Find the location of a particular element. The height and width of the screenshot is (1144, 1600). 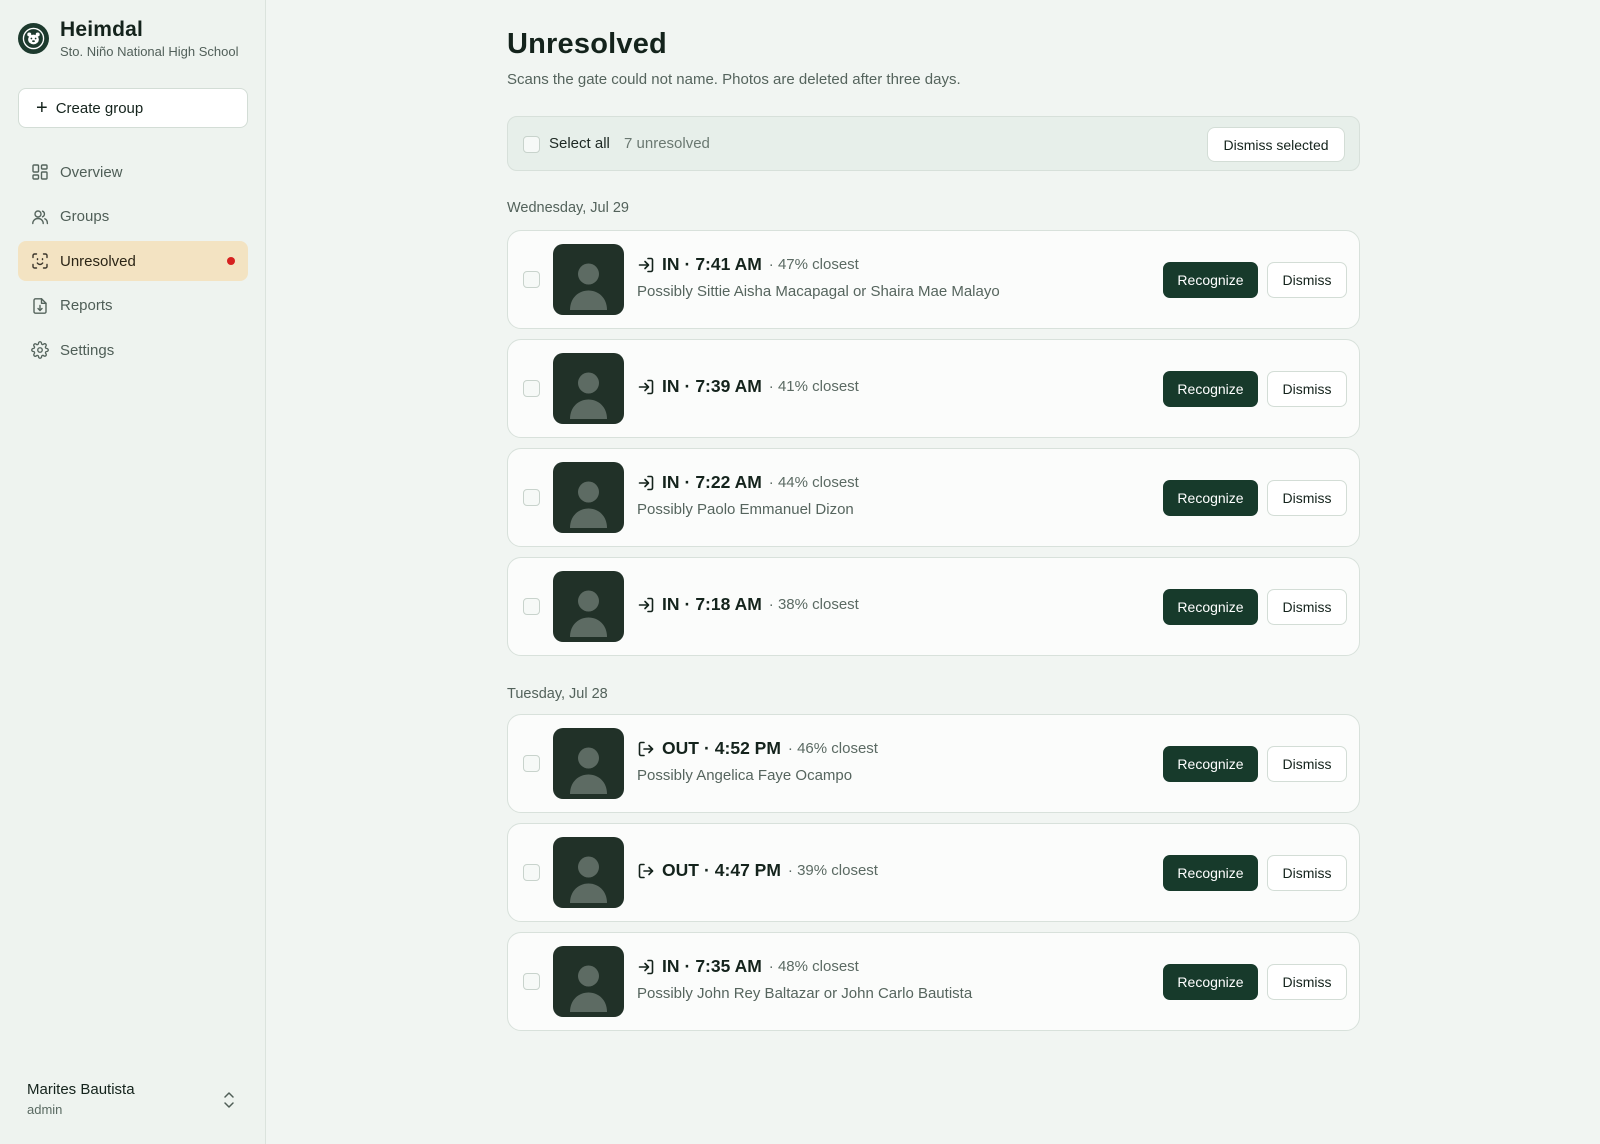

create-group-label: Create group is located at coordinates (99, 108).